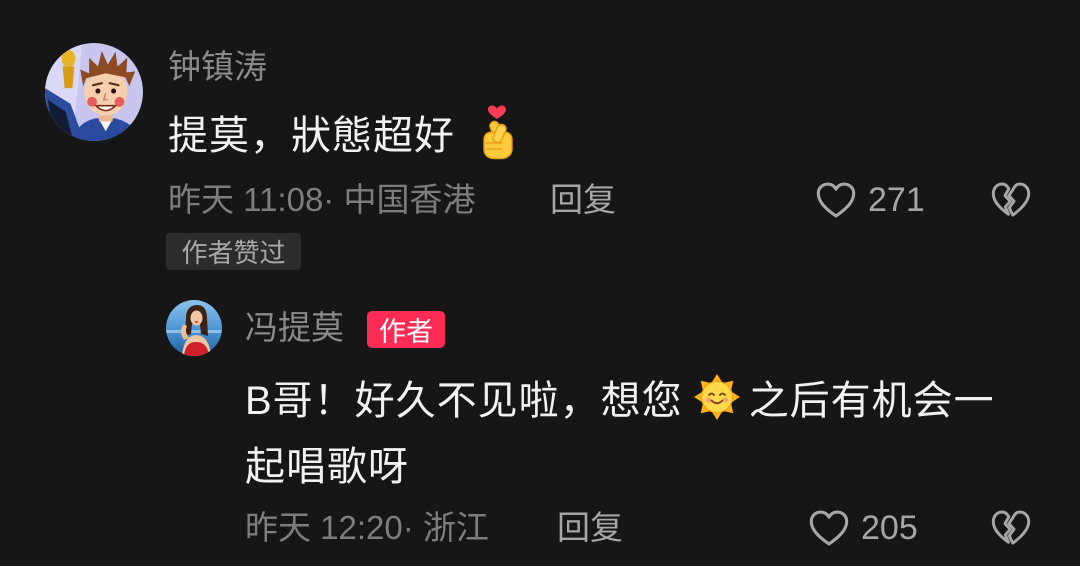 The height and width of the screenshot is (566, 1080). I want to click on replier-avatar, so click(194, 328).